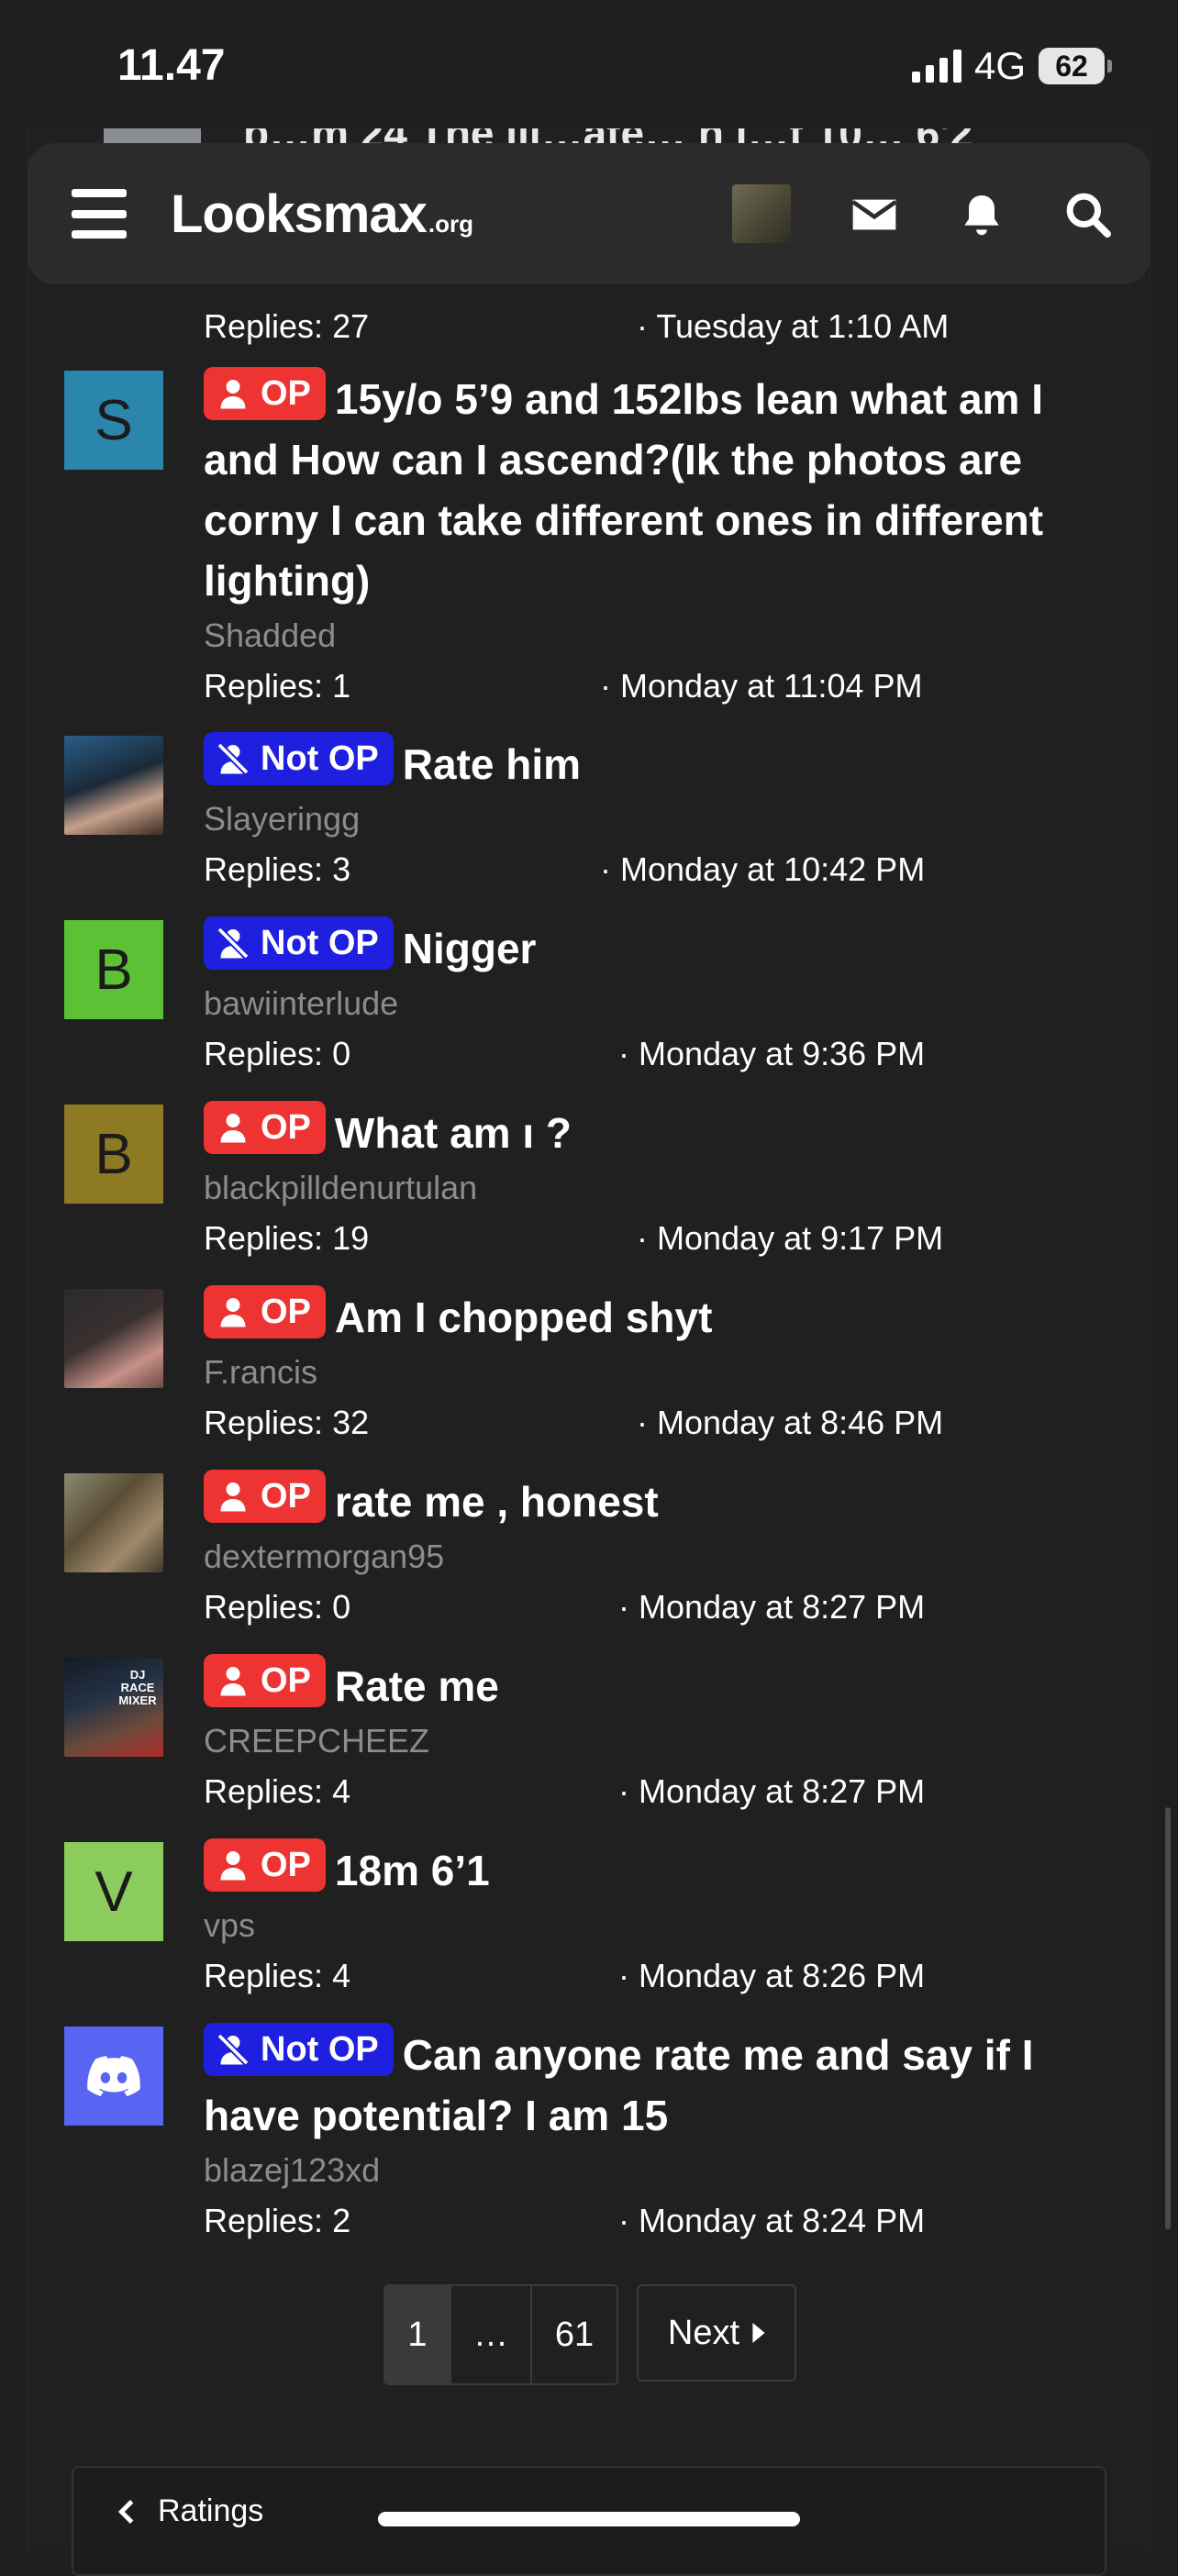  I want to click on reply-count: Replies: 1, so click(277, 686).